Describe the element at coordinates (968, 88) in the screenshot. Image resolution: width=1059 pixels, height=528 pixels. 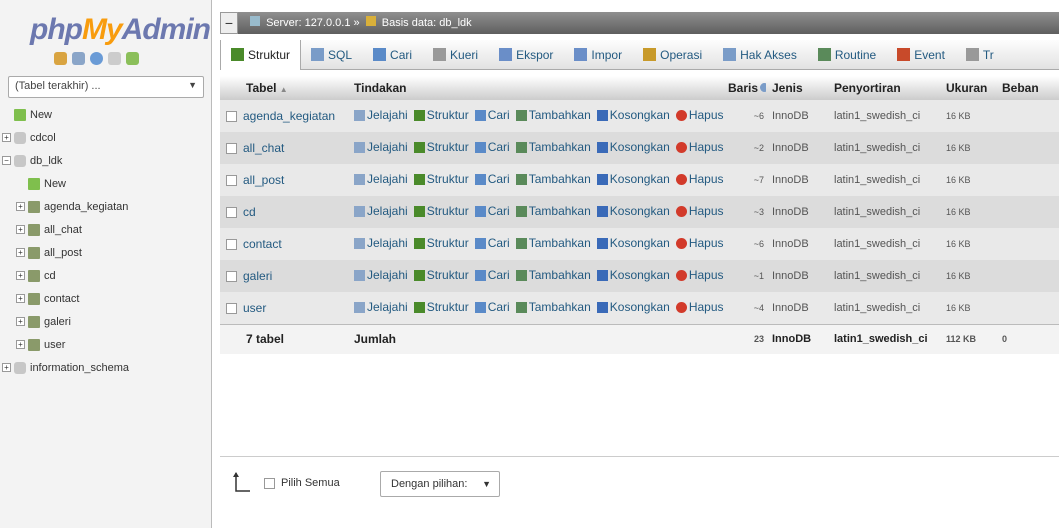
I see `col-ukuran: Ukuran` at that location.